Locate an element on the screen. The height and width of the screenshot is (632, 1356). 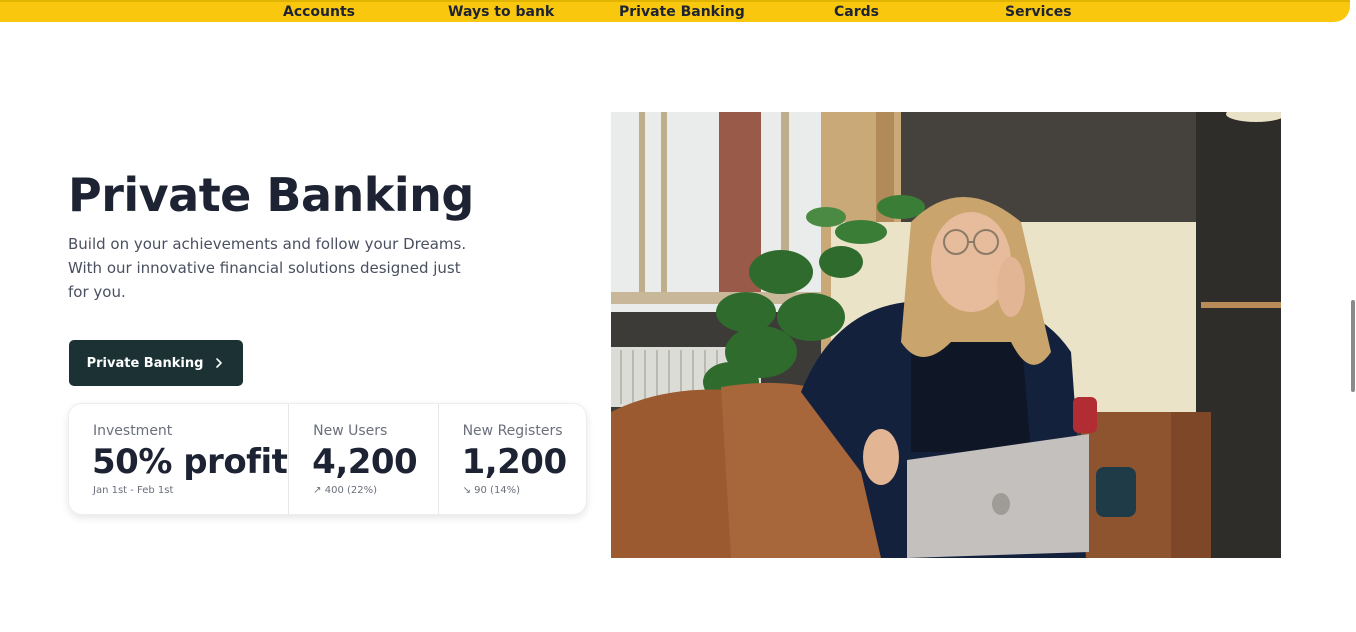
nav-item-ways-to-bank: Ways to bank is located at coordinates (501, 12).